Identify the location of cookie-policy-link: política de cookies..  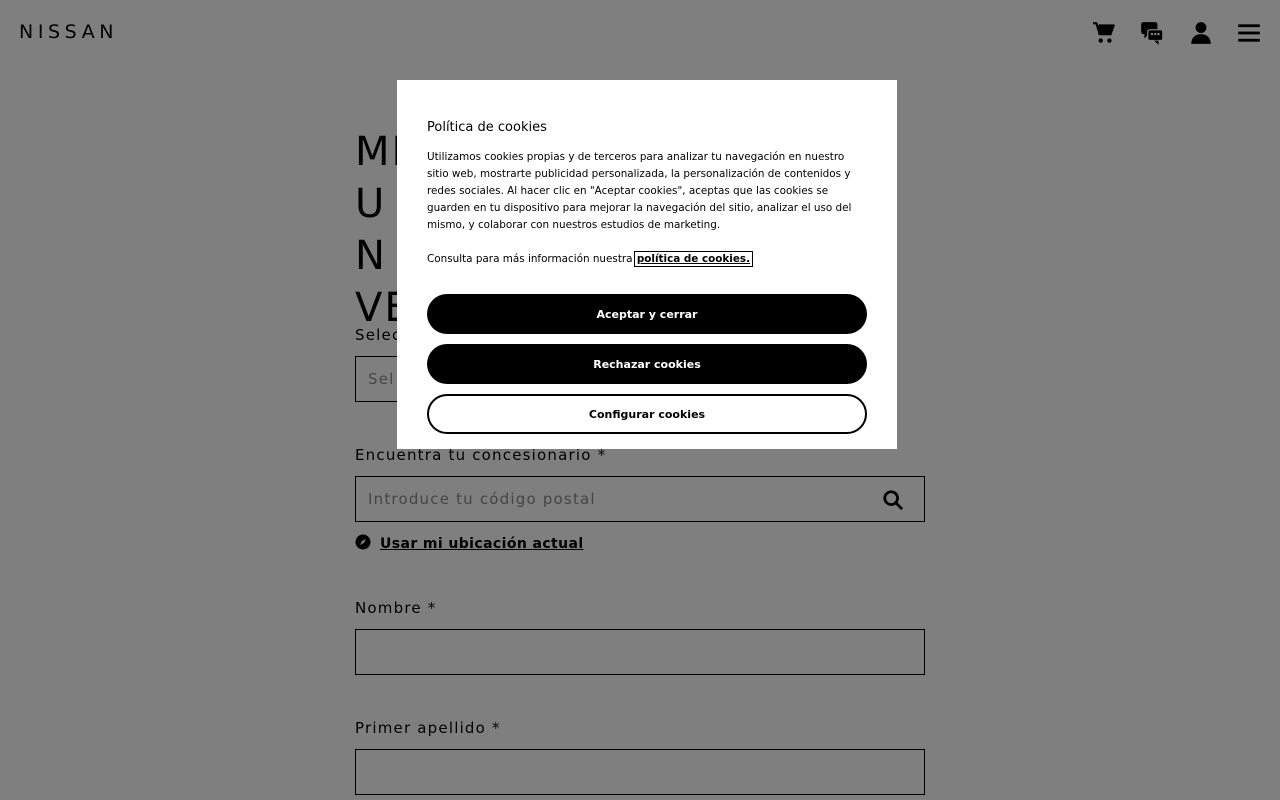
(693, 259).